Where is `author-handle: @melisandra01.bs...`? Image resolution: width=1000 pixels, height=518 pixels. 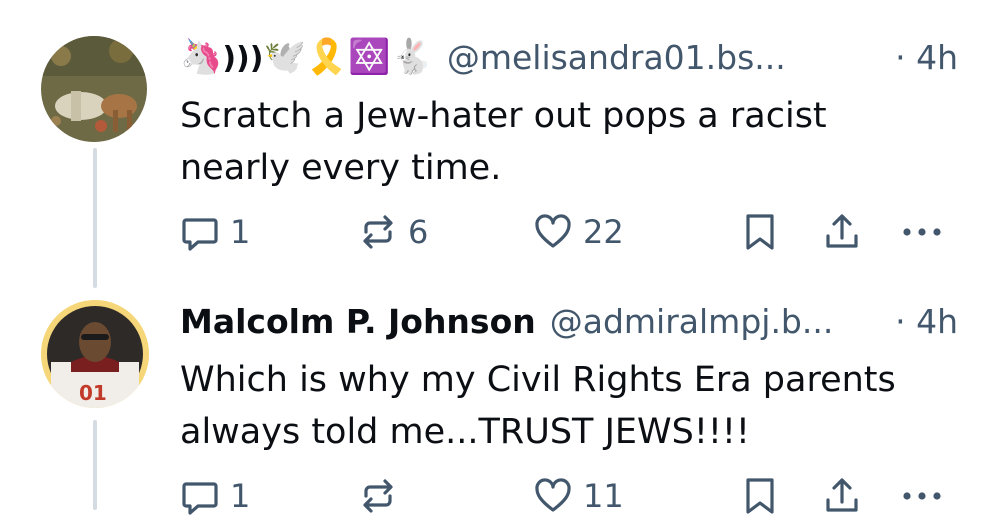
author-handle: @melisandra01.bs... is located at coordinates (616, 57).